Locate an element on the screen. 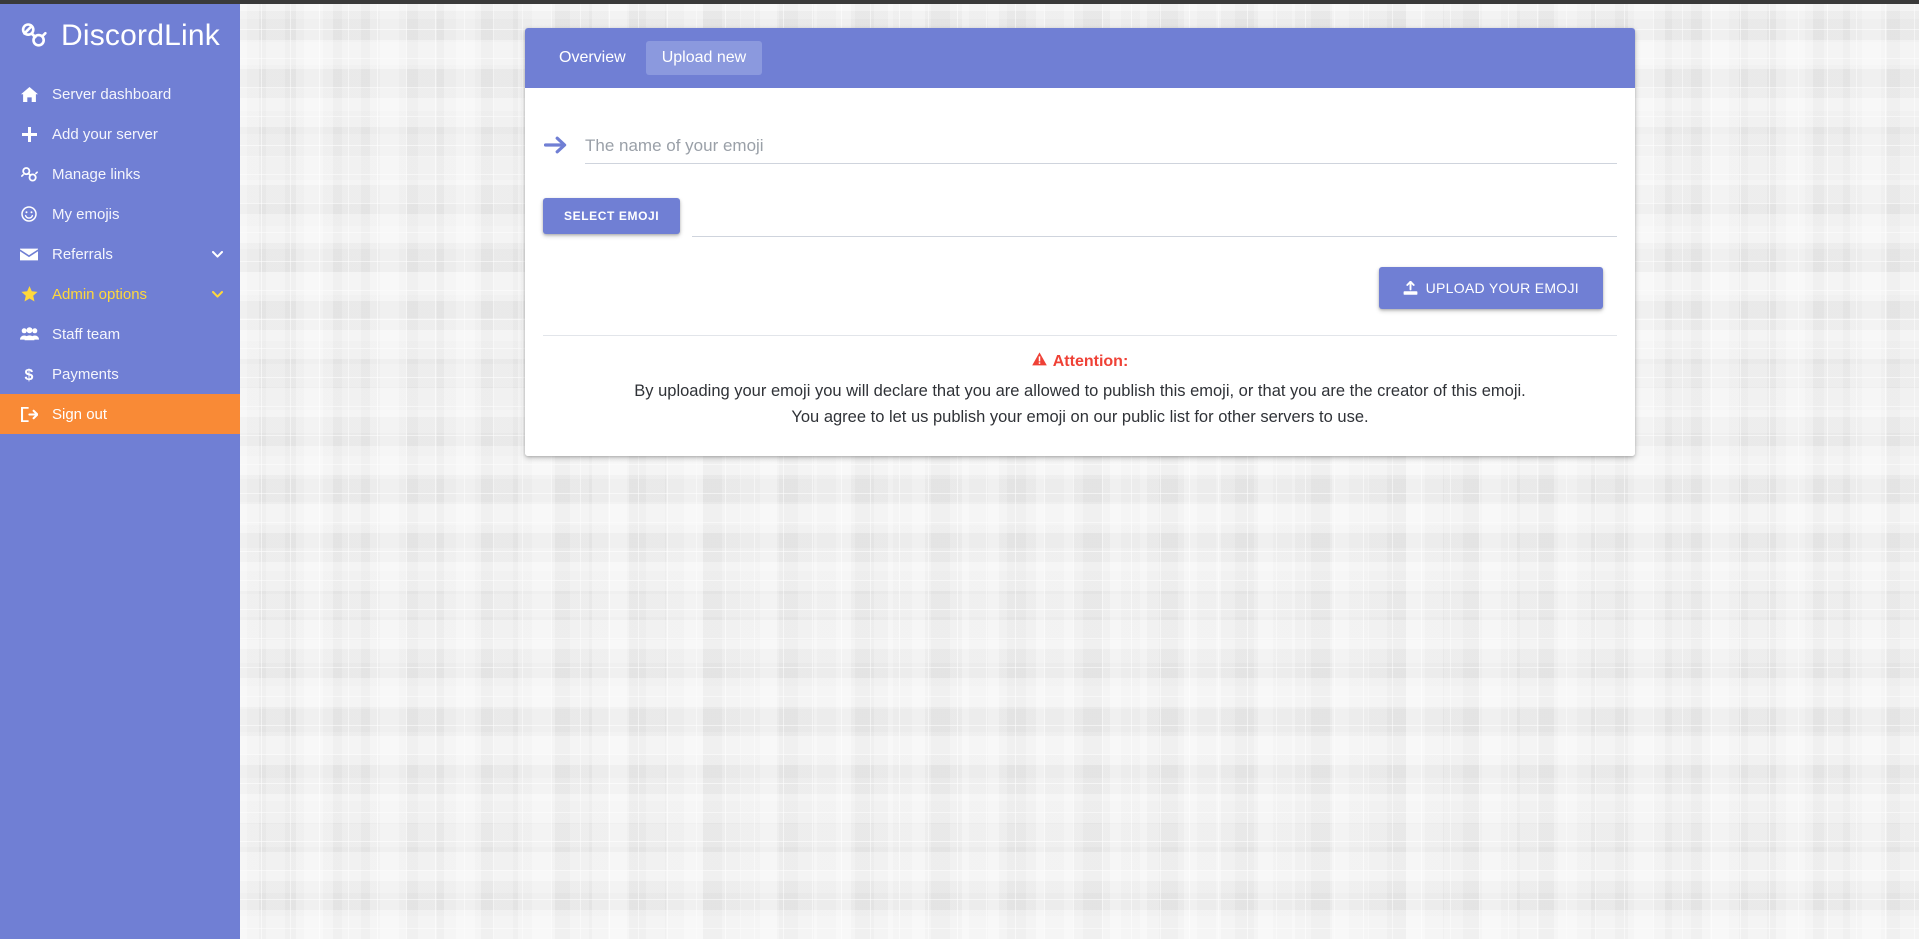 The height and width of the screenshot is (939, 1919). sidebar-item-label: Add your server is located at coordinates (105, 134).